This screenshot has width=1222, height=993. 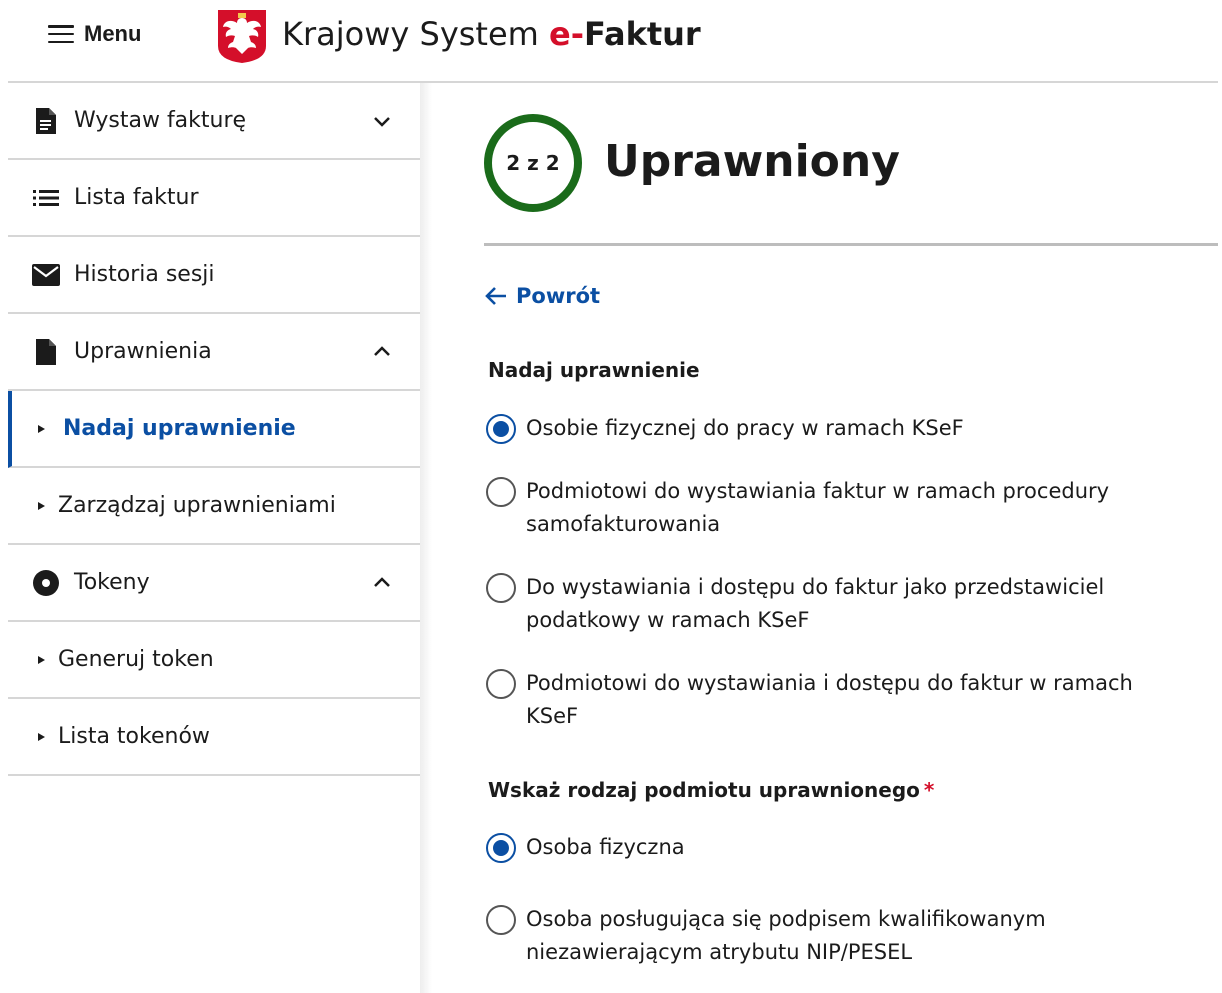 I want to click on app-header: Menu Krajowy System e-Faktur, so click(x=611, y=41).